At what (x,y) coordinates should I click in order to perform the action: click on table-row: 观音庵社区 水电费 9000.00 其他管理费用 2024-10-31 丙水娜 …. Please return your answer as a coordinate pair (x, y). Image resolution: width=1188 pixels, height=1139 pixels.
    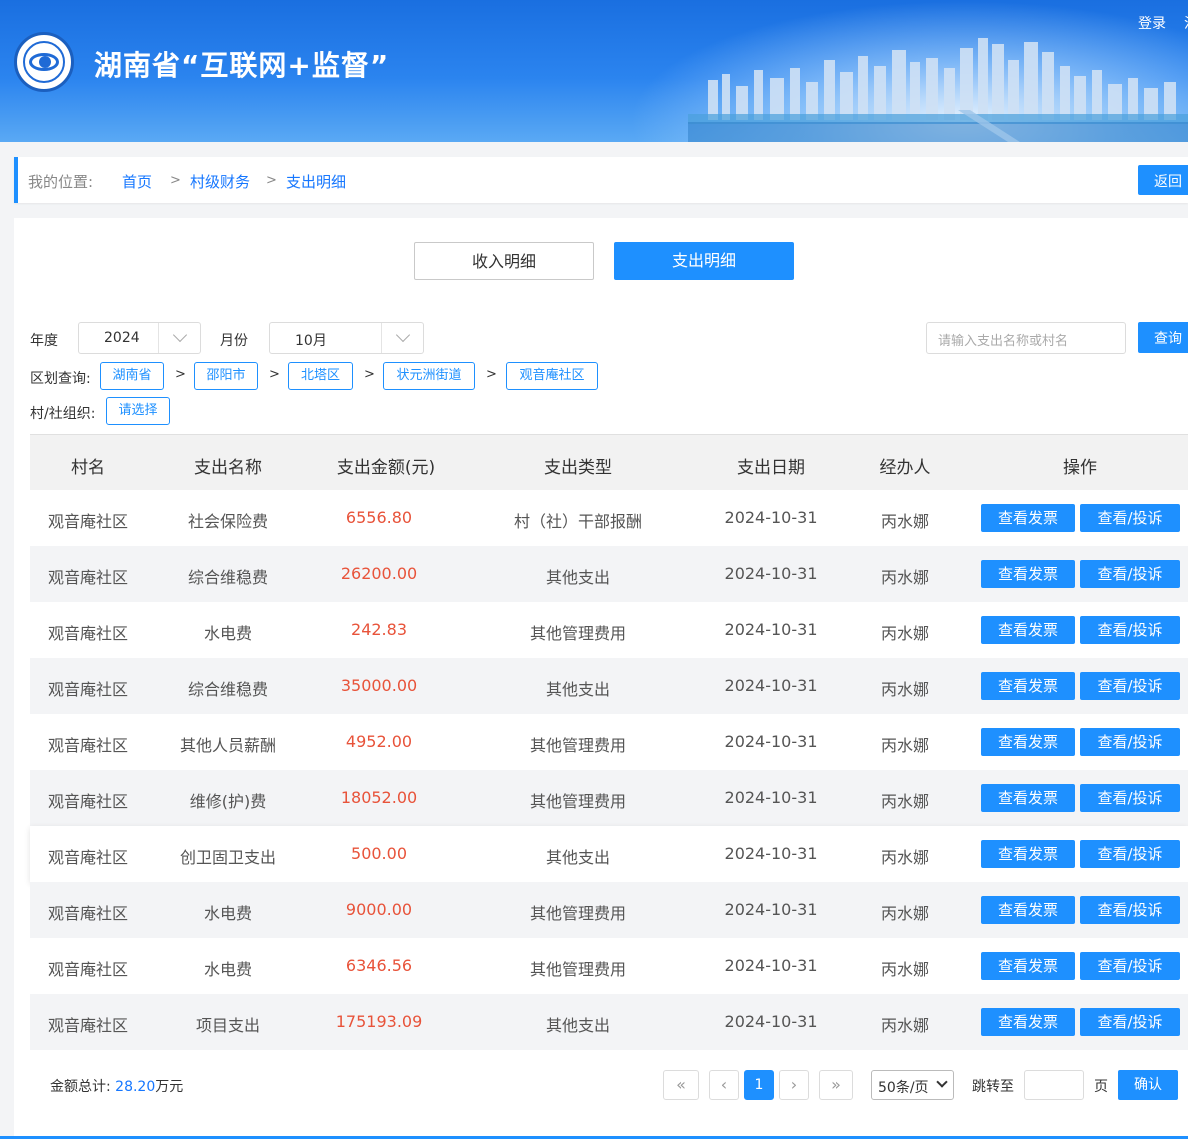
    Looking at the image, I should click on (609, 910).